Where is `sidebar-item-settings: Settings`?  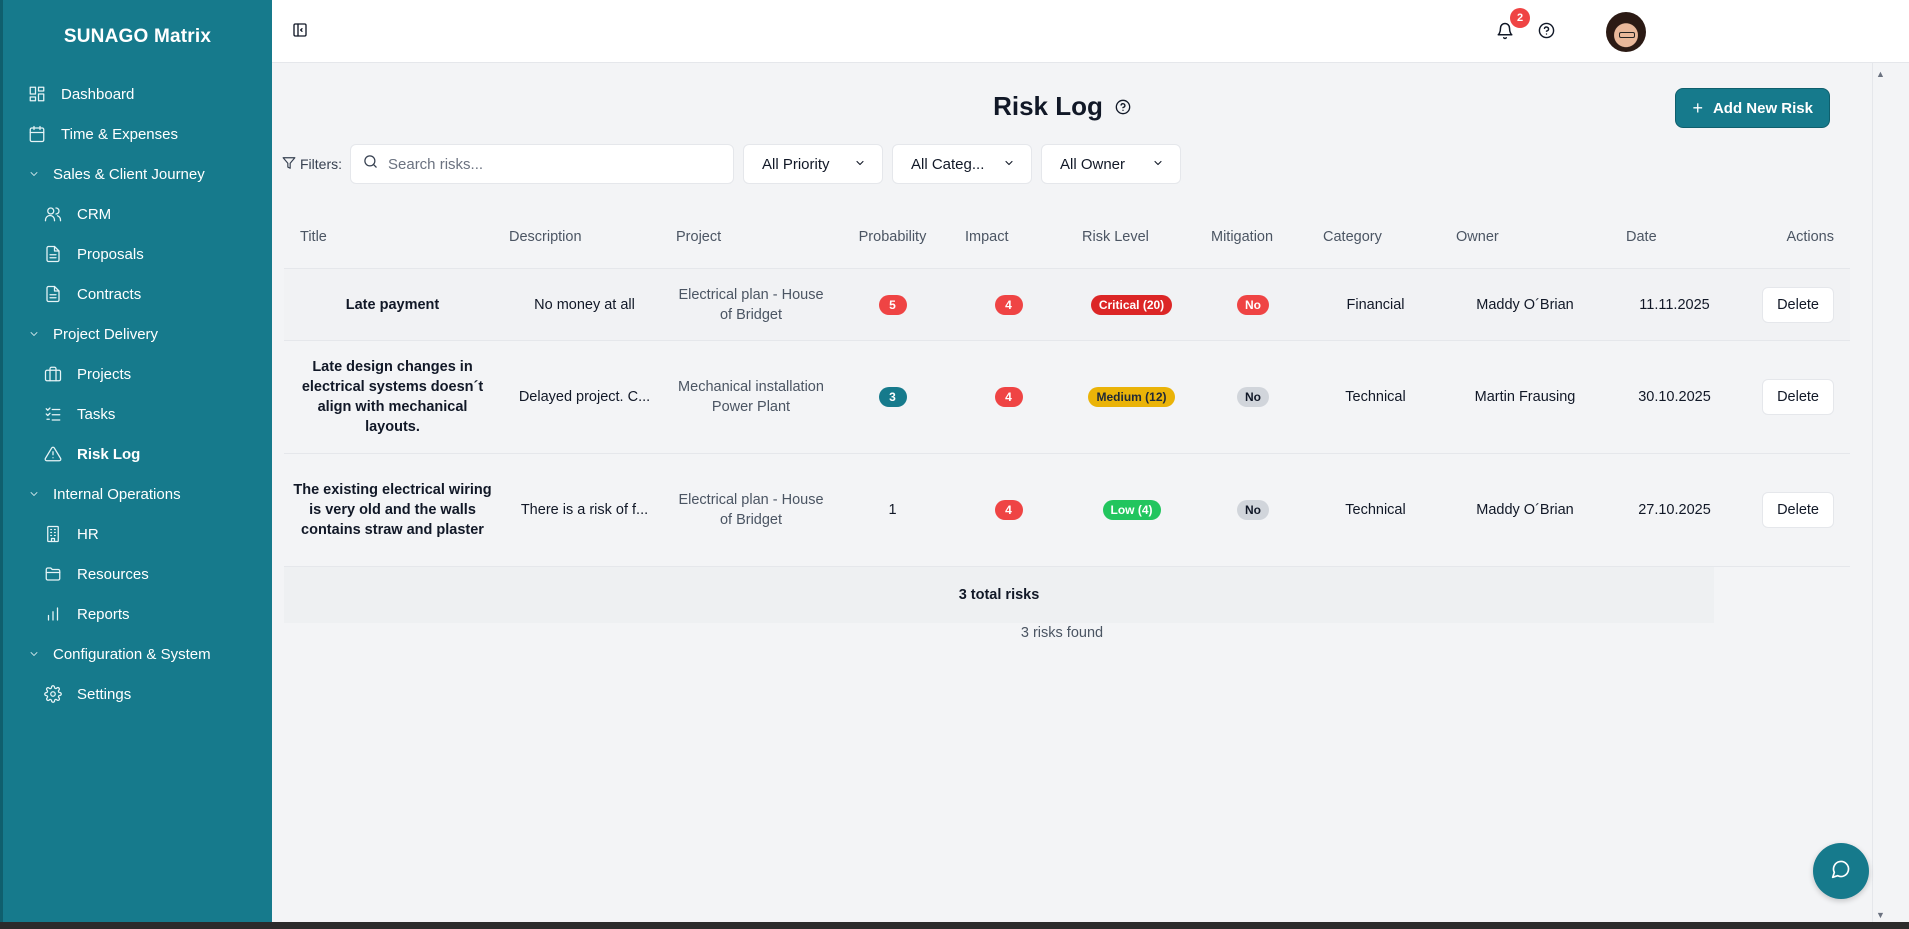
sidebar-item-settings: Settings is located at coordinates (137, 694).